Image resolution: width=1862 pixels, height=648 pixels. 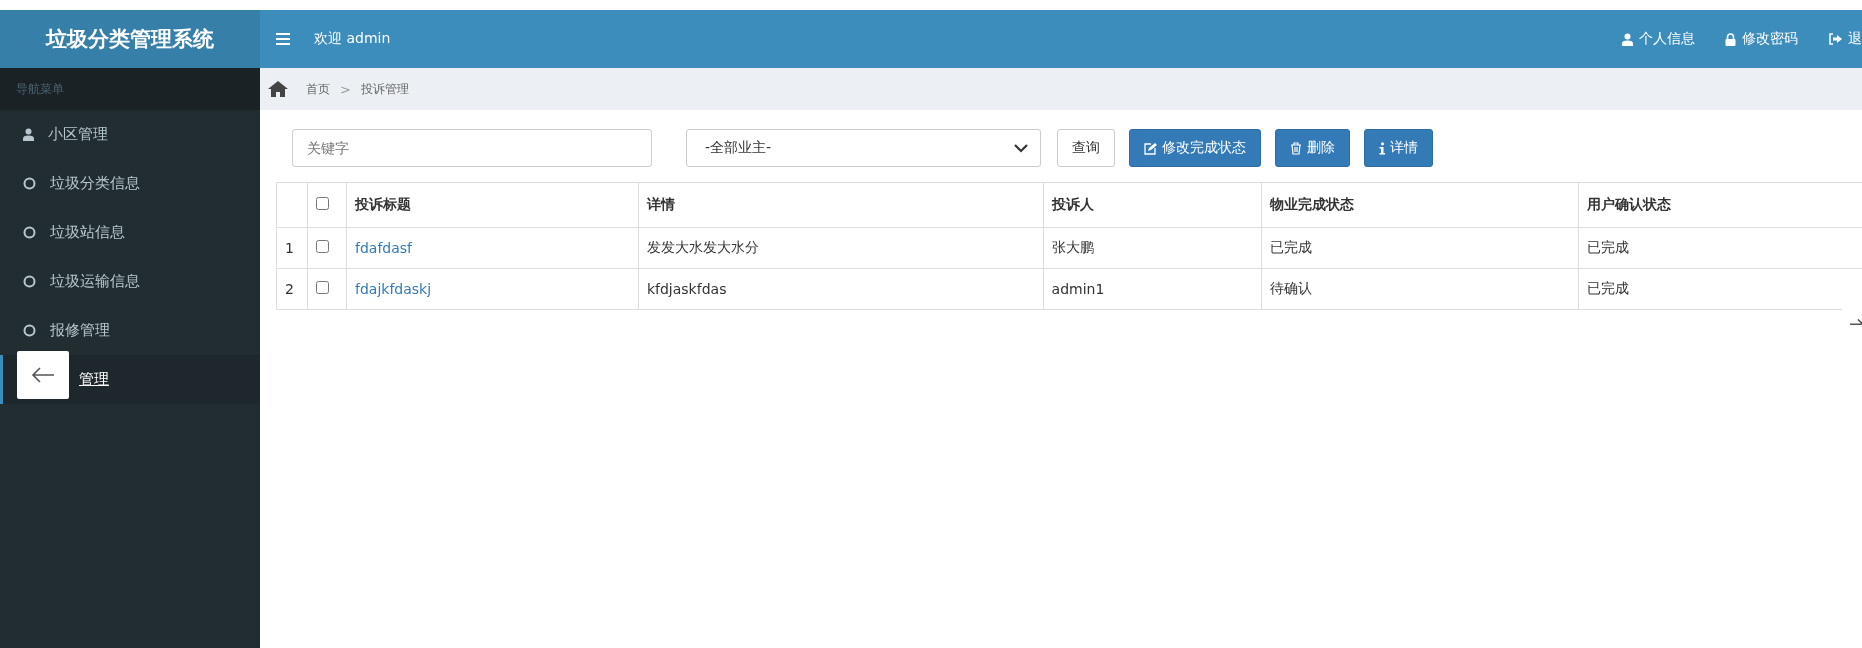 I want to click on sidebar-item: 小区管理, so click(x=130, y=134).